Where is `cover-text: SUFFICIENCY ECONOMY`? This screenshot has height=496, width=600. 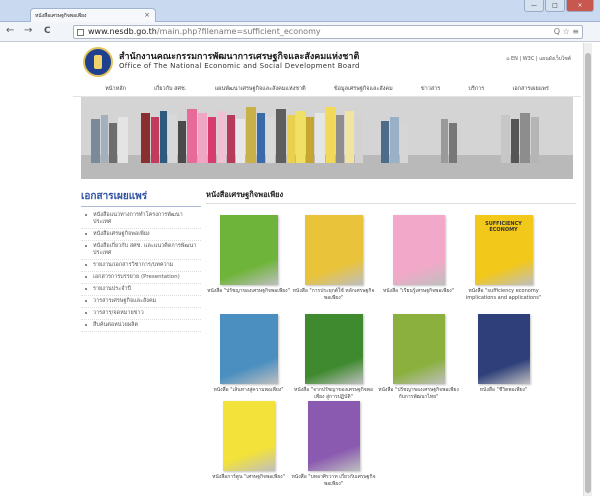 cover-text: SUFFICIENCY ECONOMY is located at coordinates (503, 227).